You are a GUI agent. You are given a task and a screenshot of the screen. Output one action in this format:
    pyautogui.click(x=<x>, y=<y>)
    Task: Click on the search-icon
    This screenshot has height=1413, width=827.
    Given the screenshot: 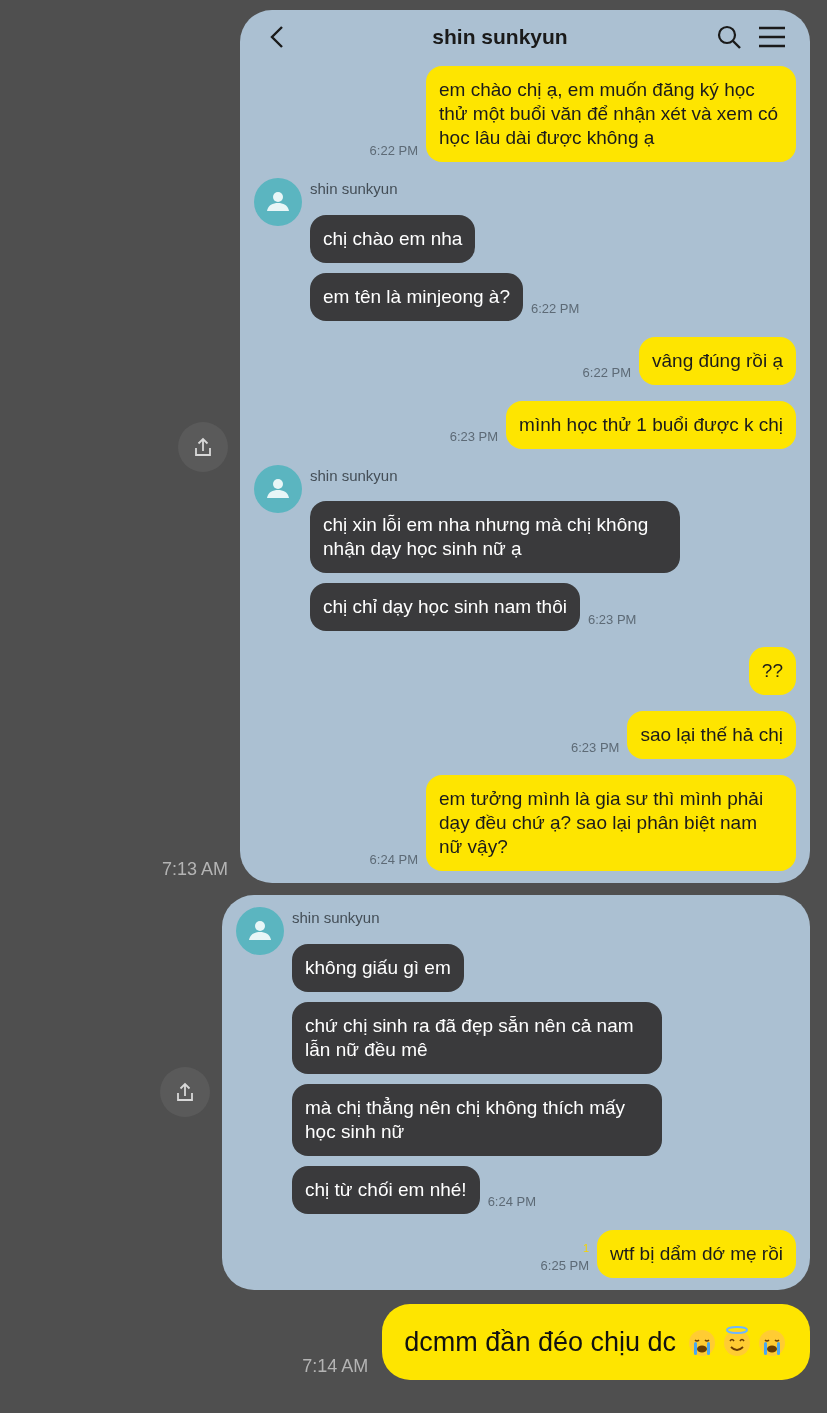 What is the action you would take?
    pyautogui.click(x=729, y=37)
    